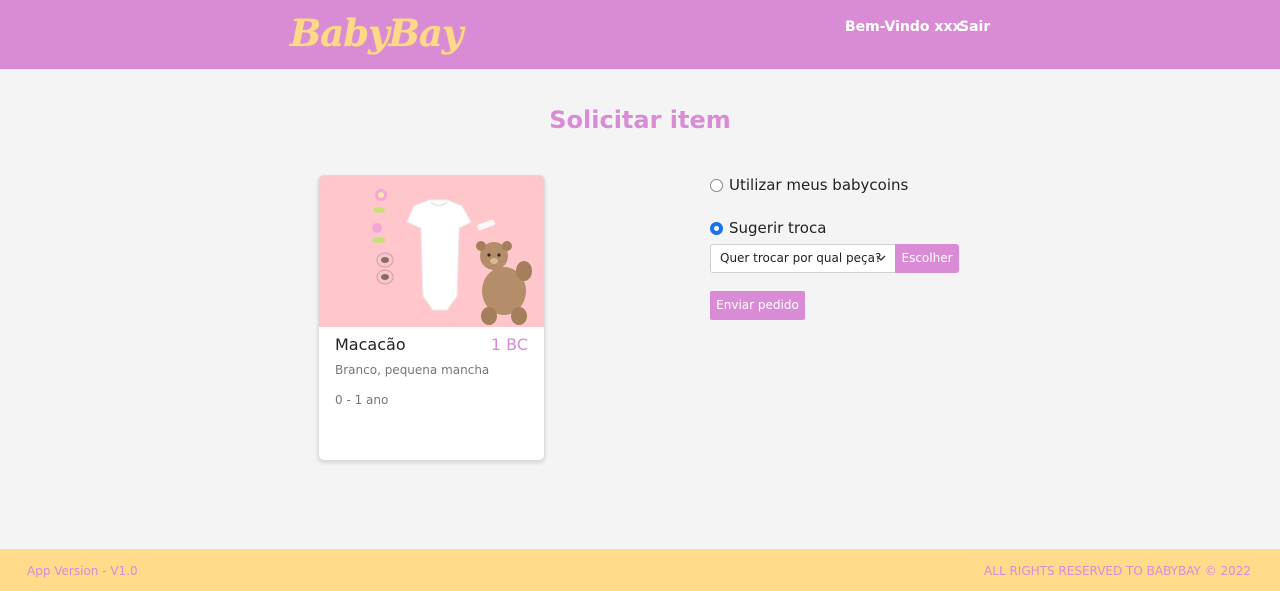 This screenshot has width=1280, height=591. Describe the element at coordinates (640, 34) in the screenshot. I see `top-navbar: BabyBay Bem-Vindo xxx Sair` at that location.